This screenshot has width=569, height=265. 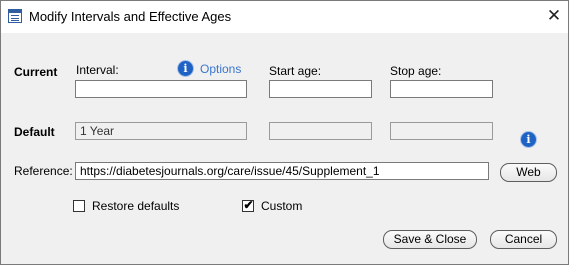 What do you see at coordinates (441, 131) in the screenshot?
I see `default-stop-age-field` at bounding box center [441, 131].